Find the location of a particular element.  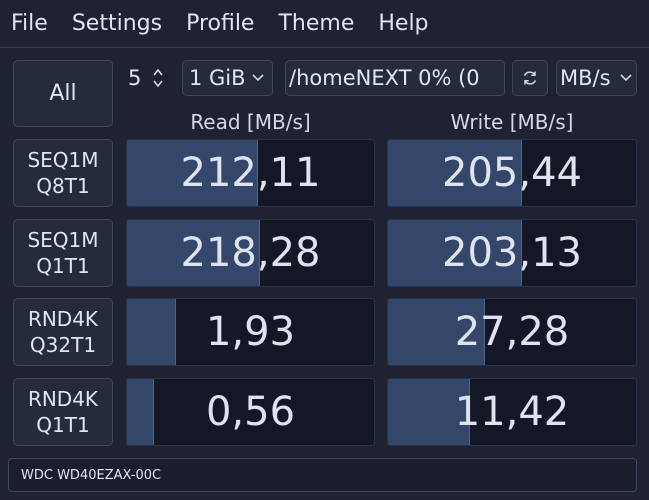

write-speed-value: 205,44 is located at coordinates (512, 173).